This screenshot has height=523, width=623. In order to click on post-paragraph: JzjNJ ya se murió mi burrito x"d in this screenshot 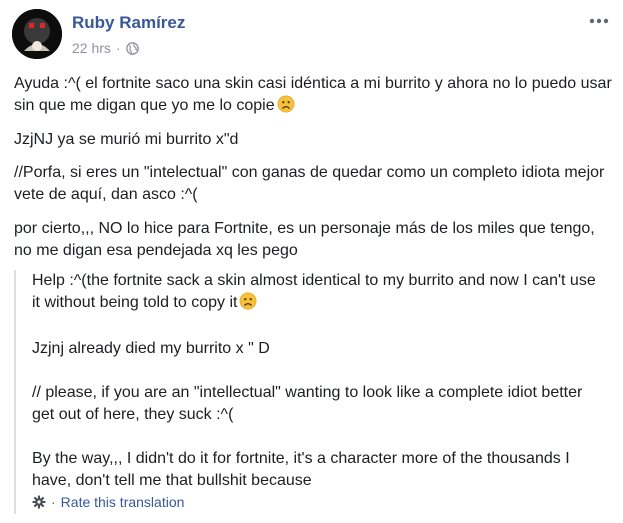, I will do `click(126, 139)`.